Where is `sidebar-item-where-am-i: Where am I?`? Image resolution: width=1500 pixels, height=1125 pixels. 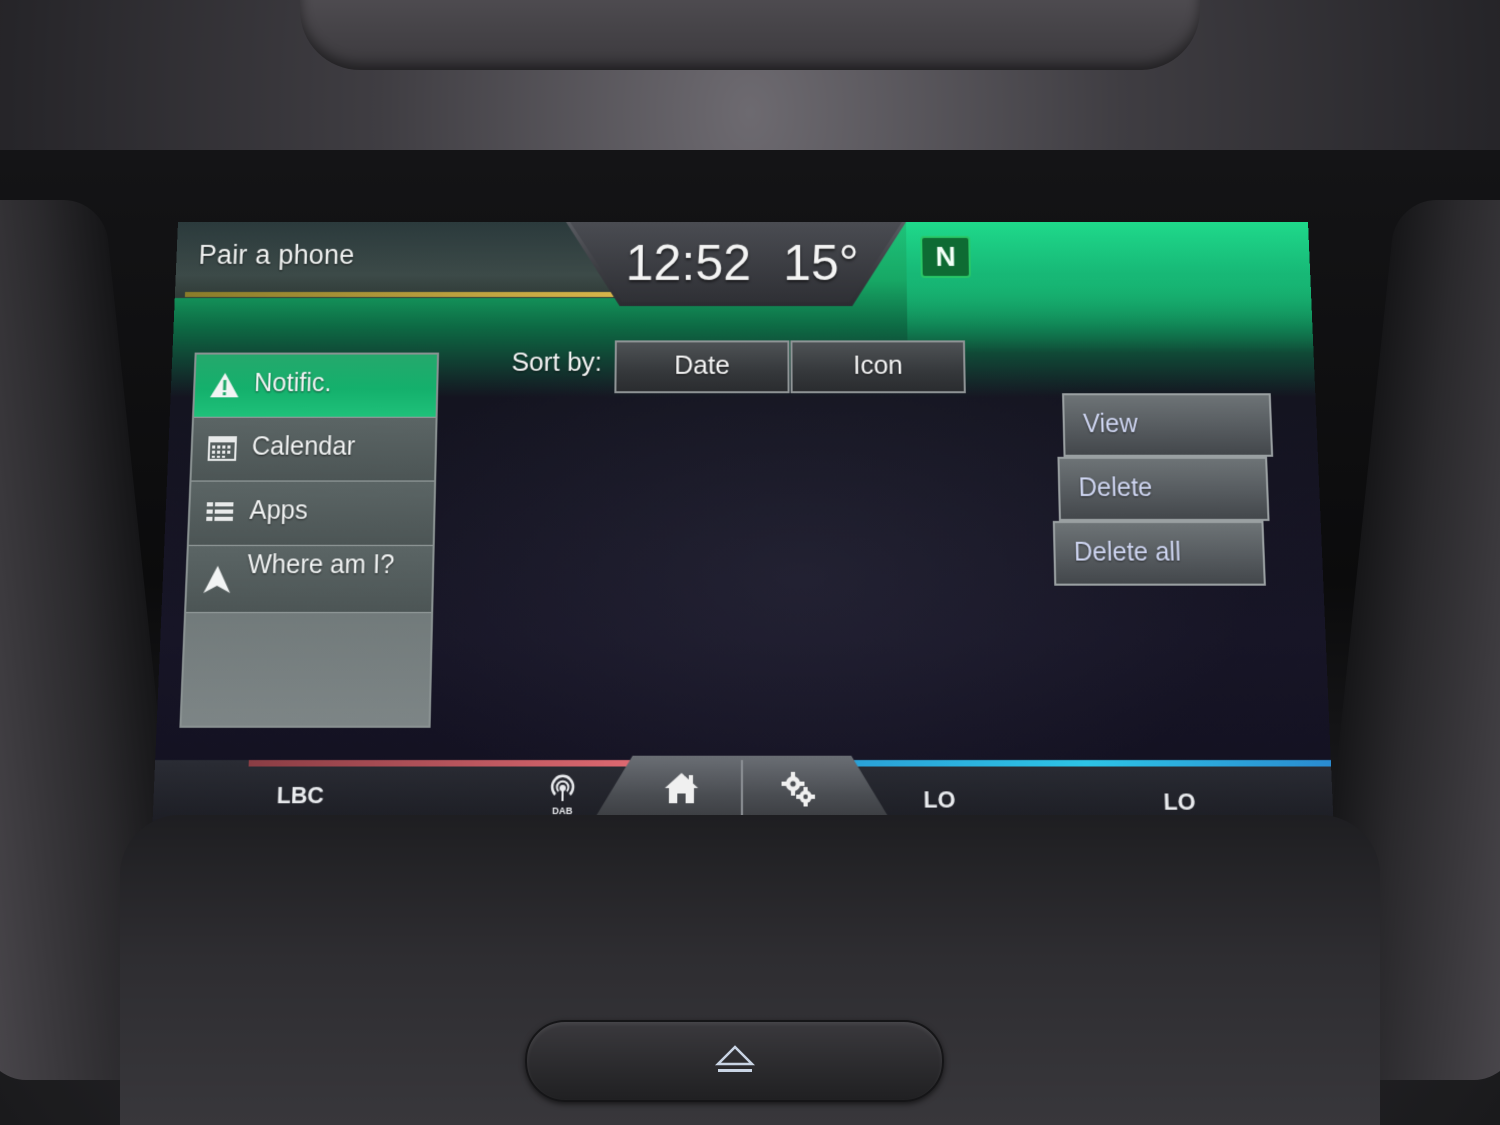
sidebar-item-where-am-i: Where am I? is located at coordinates (309, 579).